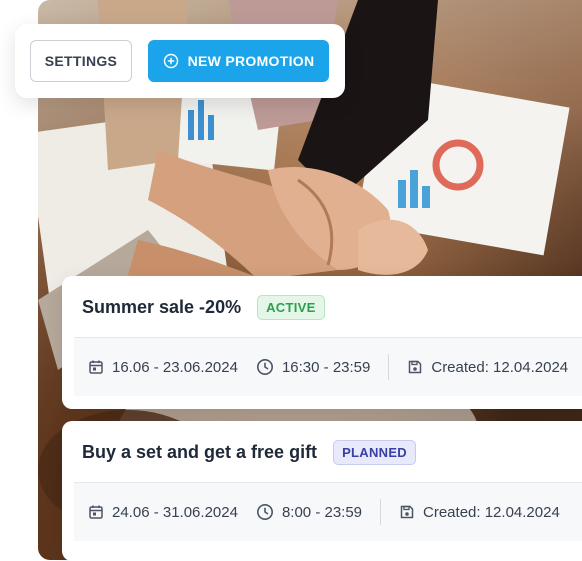 This screenshot has width=582, height=561. I want to click on status-badge: ACTIVE, so click(291, 307).